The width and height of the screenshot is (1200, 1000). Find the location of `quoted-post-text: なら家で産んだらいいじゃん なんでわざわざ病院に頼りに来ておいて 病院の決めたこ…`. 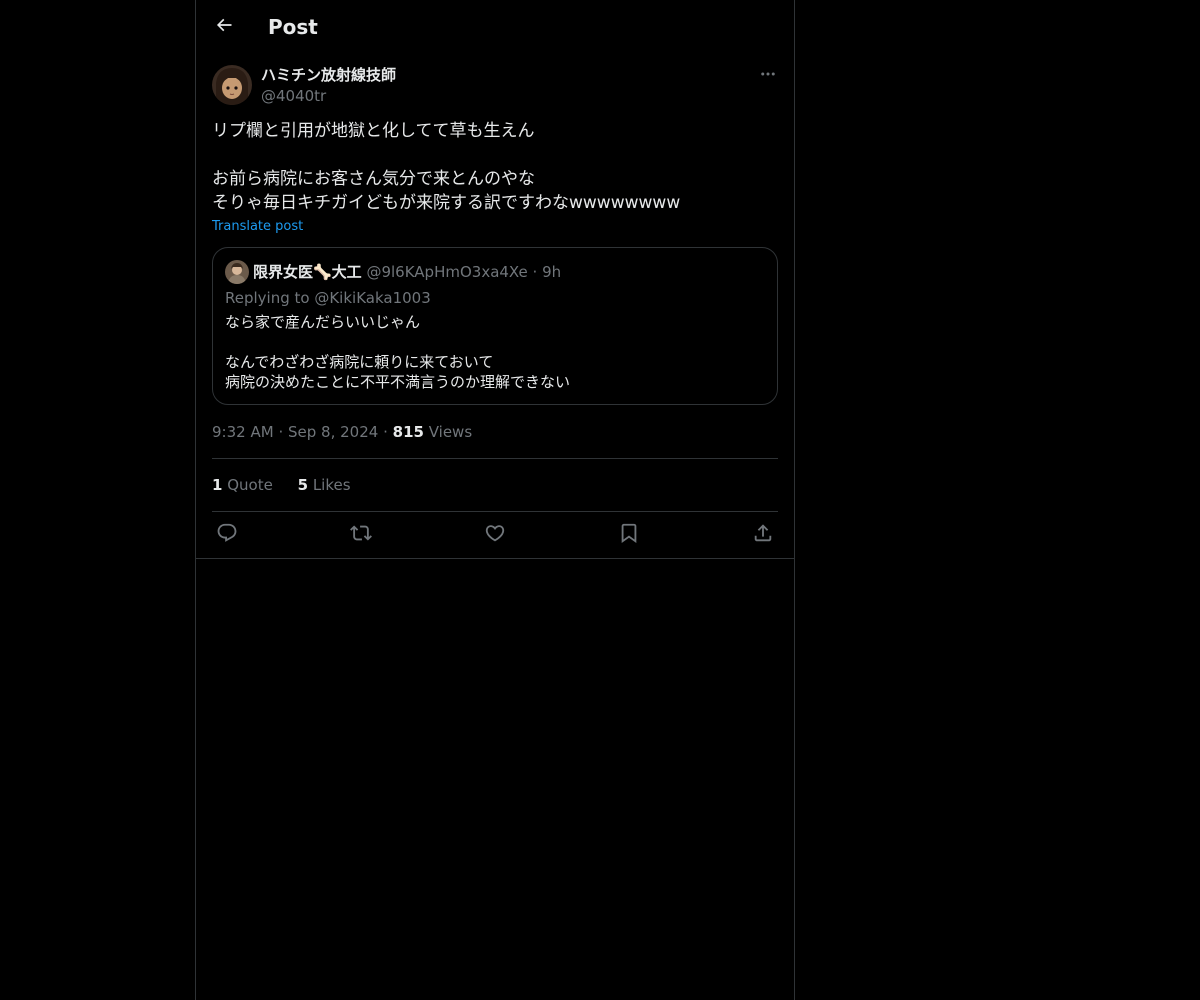

quoted-post-text: なら家で産んだらいいじゃん なんでわざわざ病院に頼りに来ておいて 病院の決めたこ… is located at coordinates (495, 352).